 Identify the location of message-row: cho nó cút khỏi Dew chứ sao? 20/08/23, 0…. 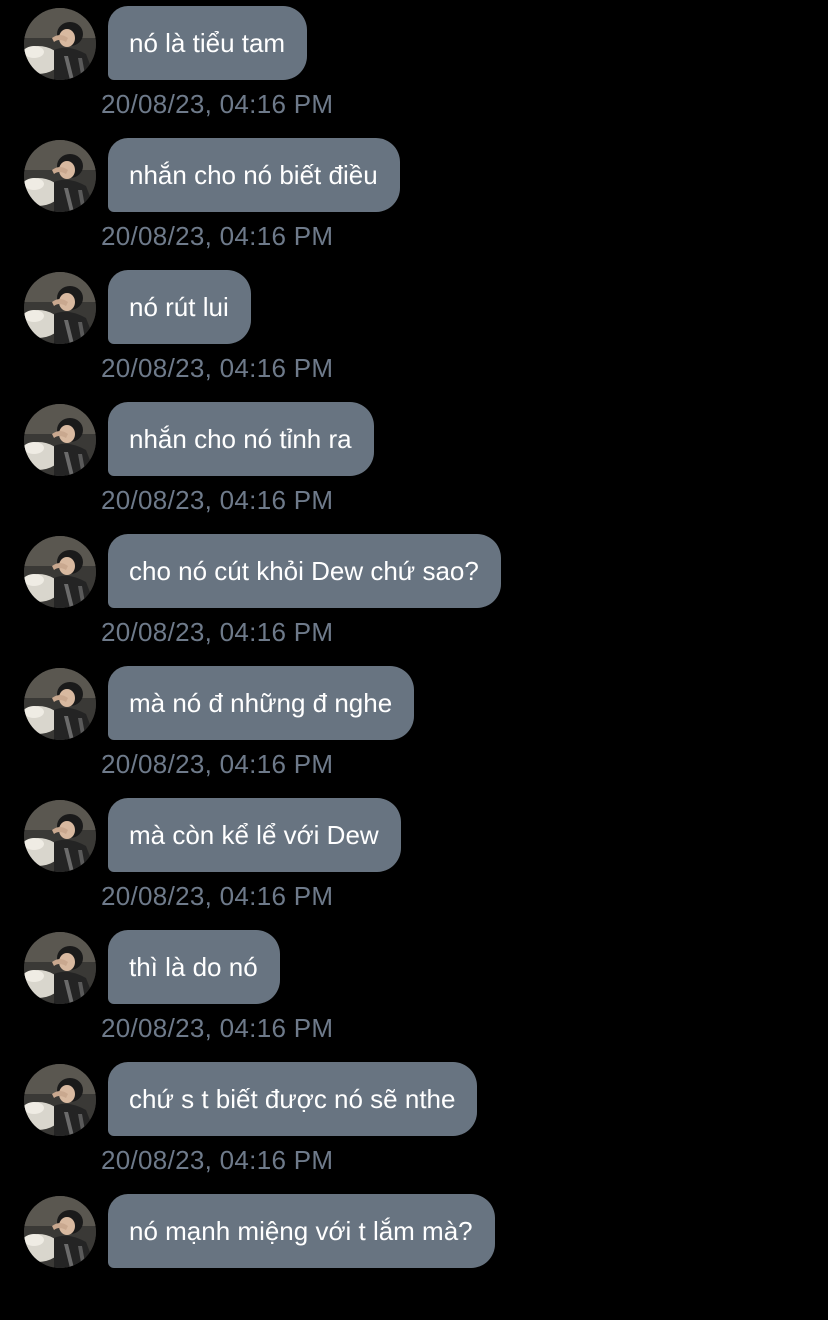
(414, 594).